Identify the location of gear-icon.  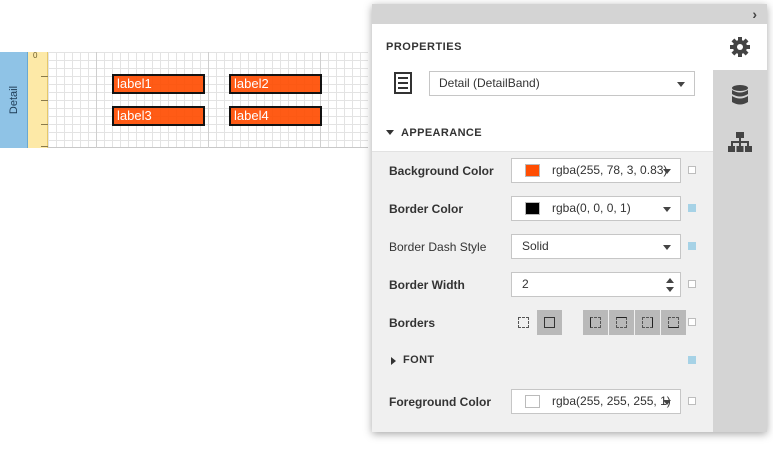
(740, 47).